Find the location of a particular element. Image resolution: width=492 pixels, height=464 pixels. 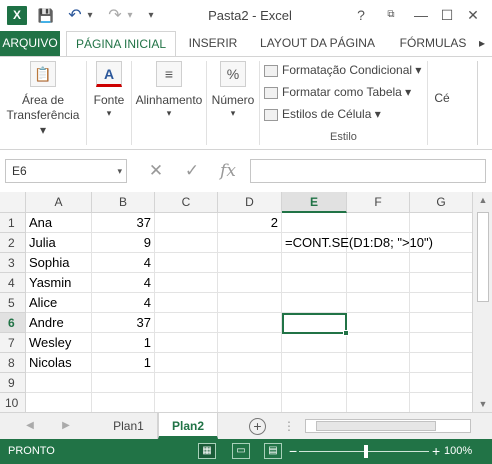

cell-a5: Alice is located at coordinates (59, 303).